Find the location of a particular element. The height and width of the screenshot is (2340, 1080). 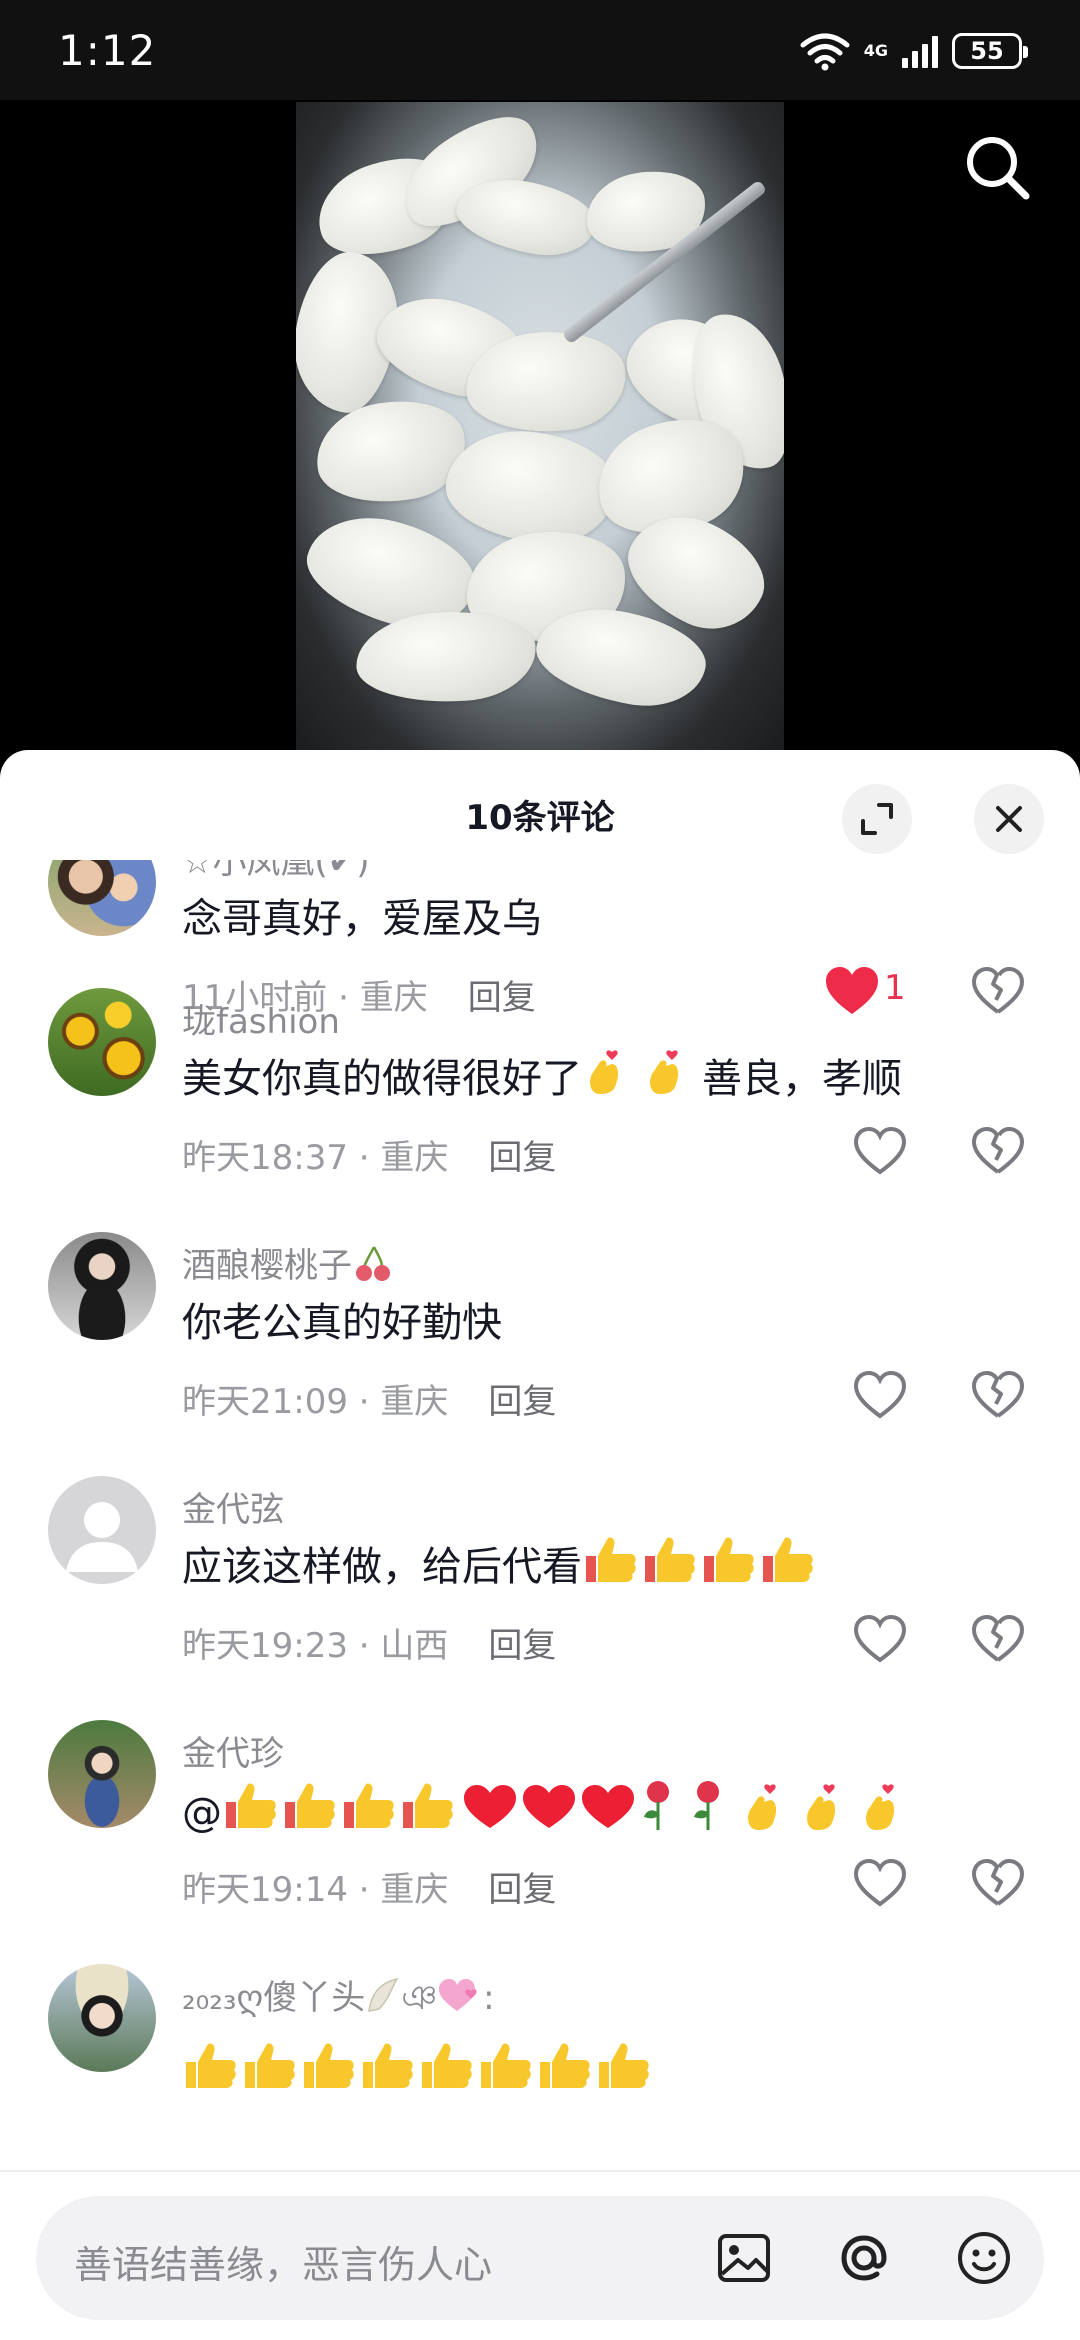

comment-text-row: 应该这样做，给后代看 is located at coordinates (501, 1563).